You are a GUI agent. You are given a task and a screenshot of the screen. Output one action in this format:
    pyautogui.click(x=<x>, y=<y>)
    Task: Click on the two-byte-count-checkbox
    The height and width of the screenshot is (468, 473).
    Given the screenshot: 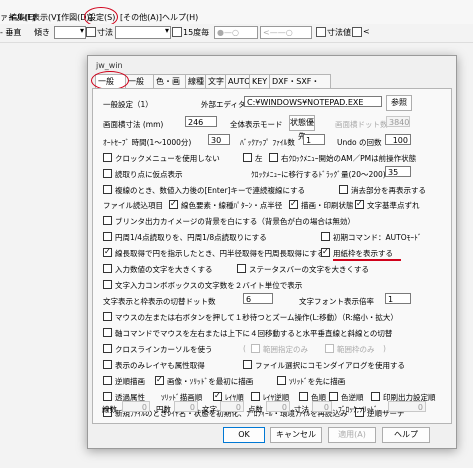 What is the action you would take?
    pyautogui.click(x=107, y=284)
    